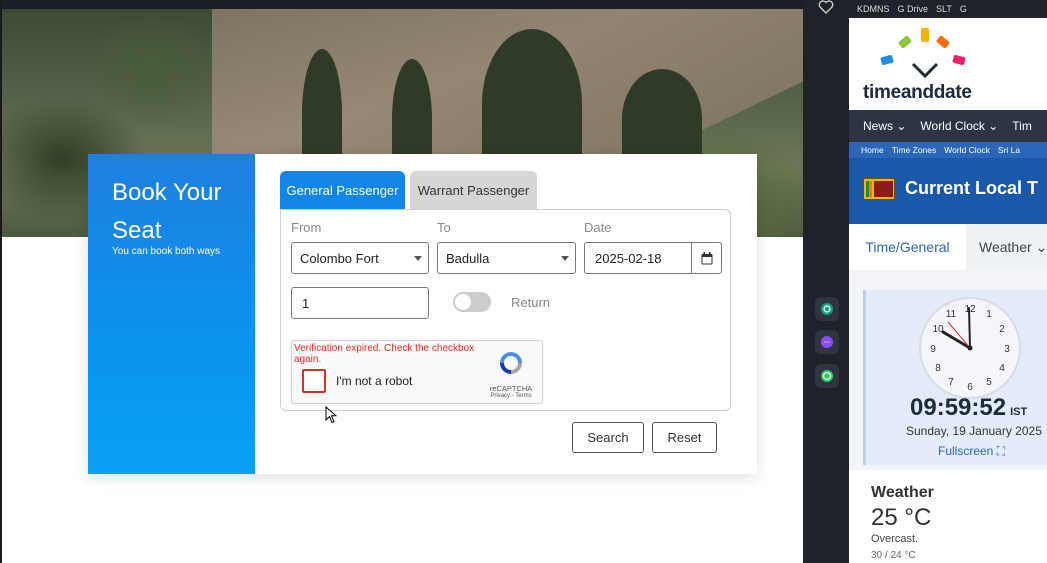 The image size is (1047, 563). I want to click on to-select-value: Badulla, so click(468, 258).